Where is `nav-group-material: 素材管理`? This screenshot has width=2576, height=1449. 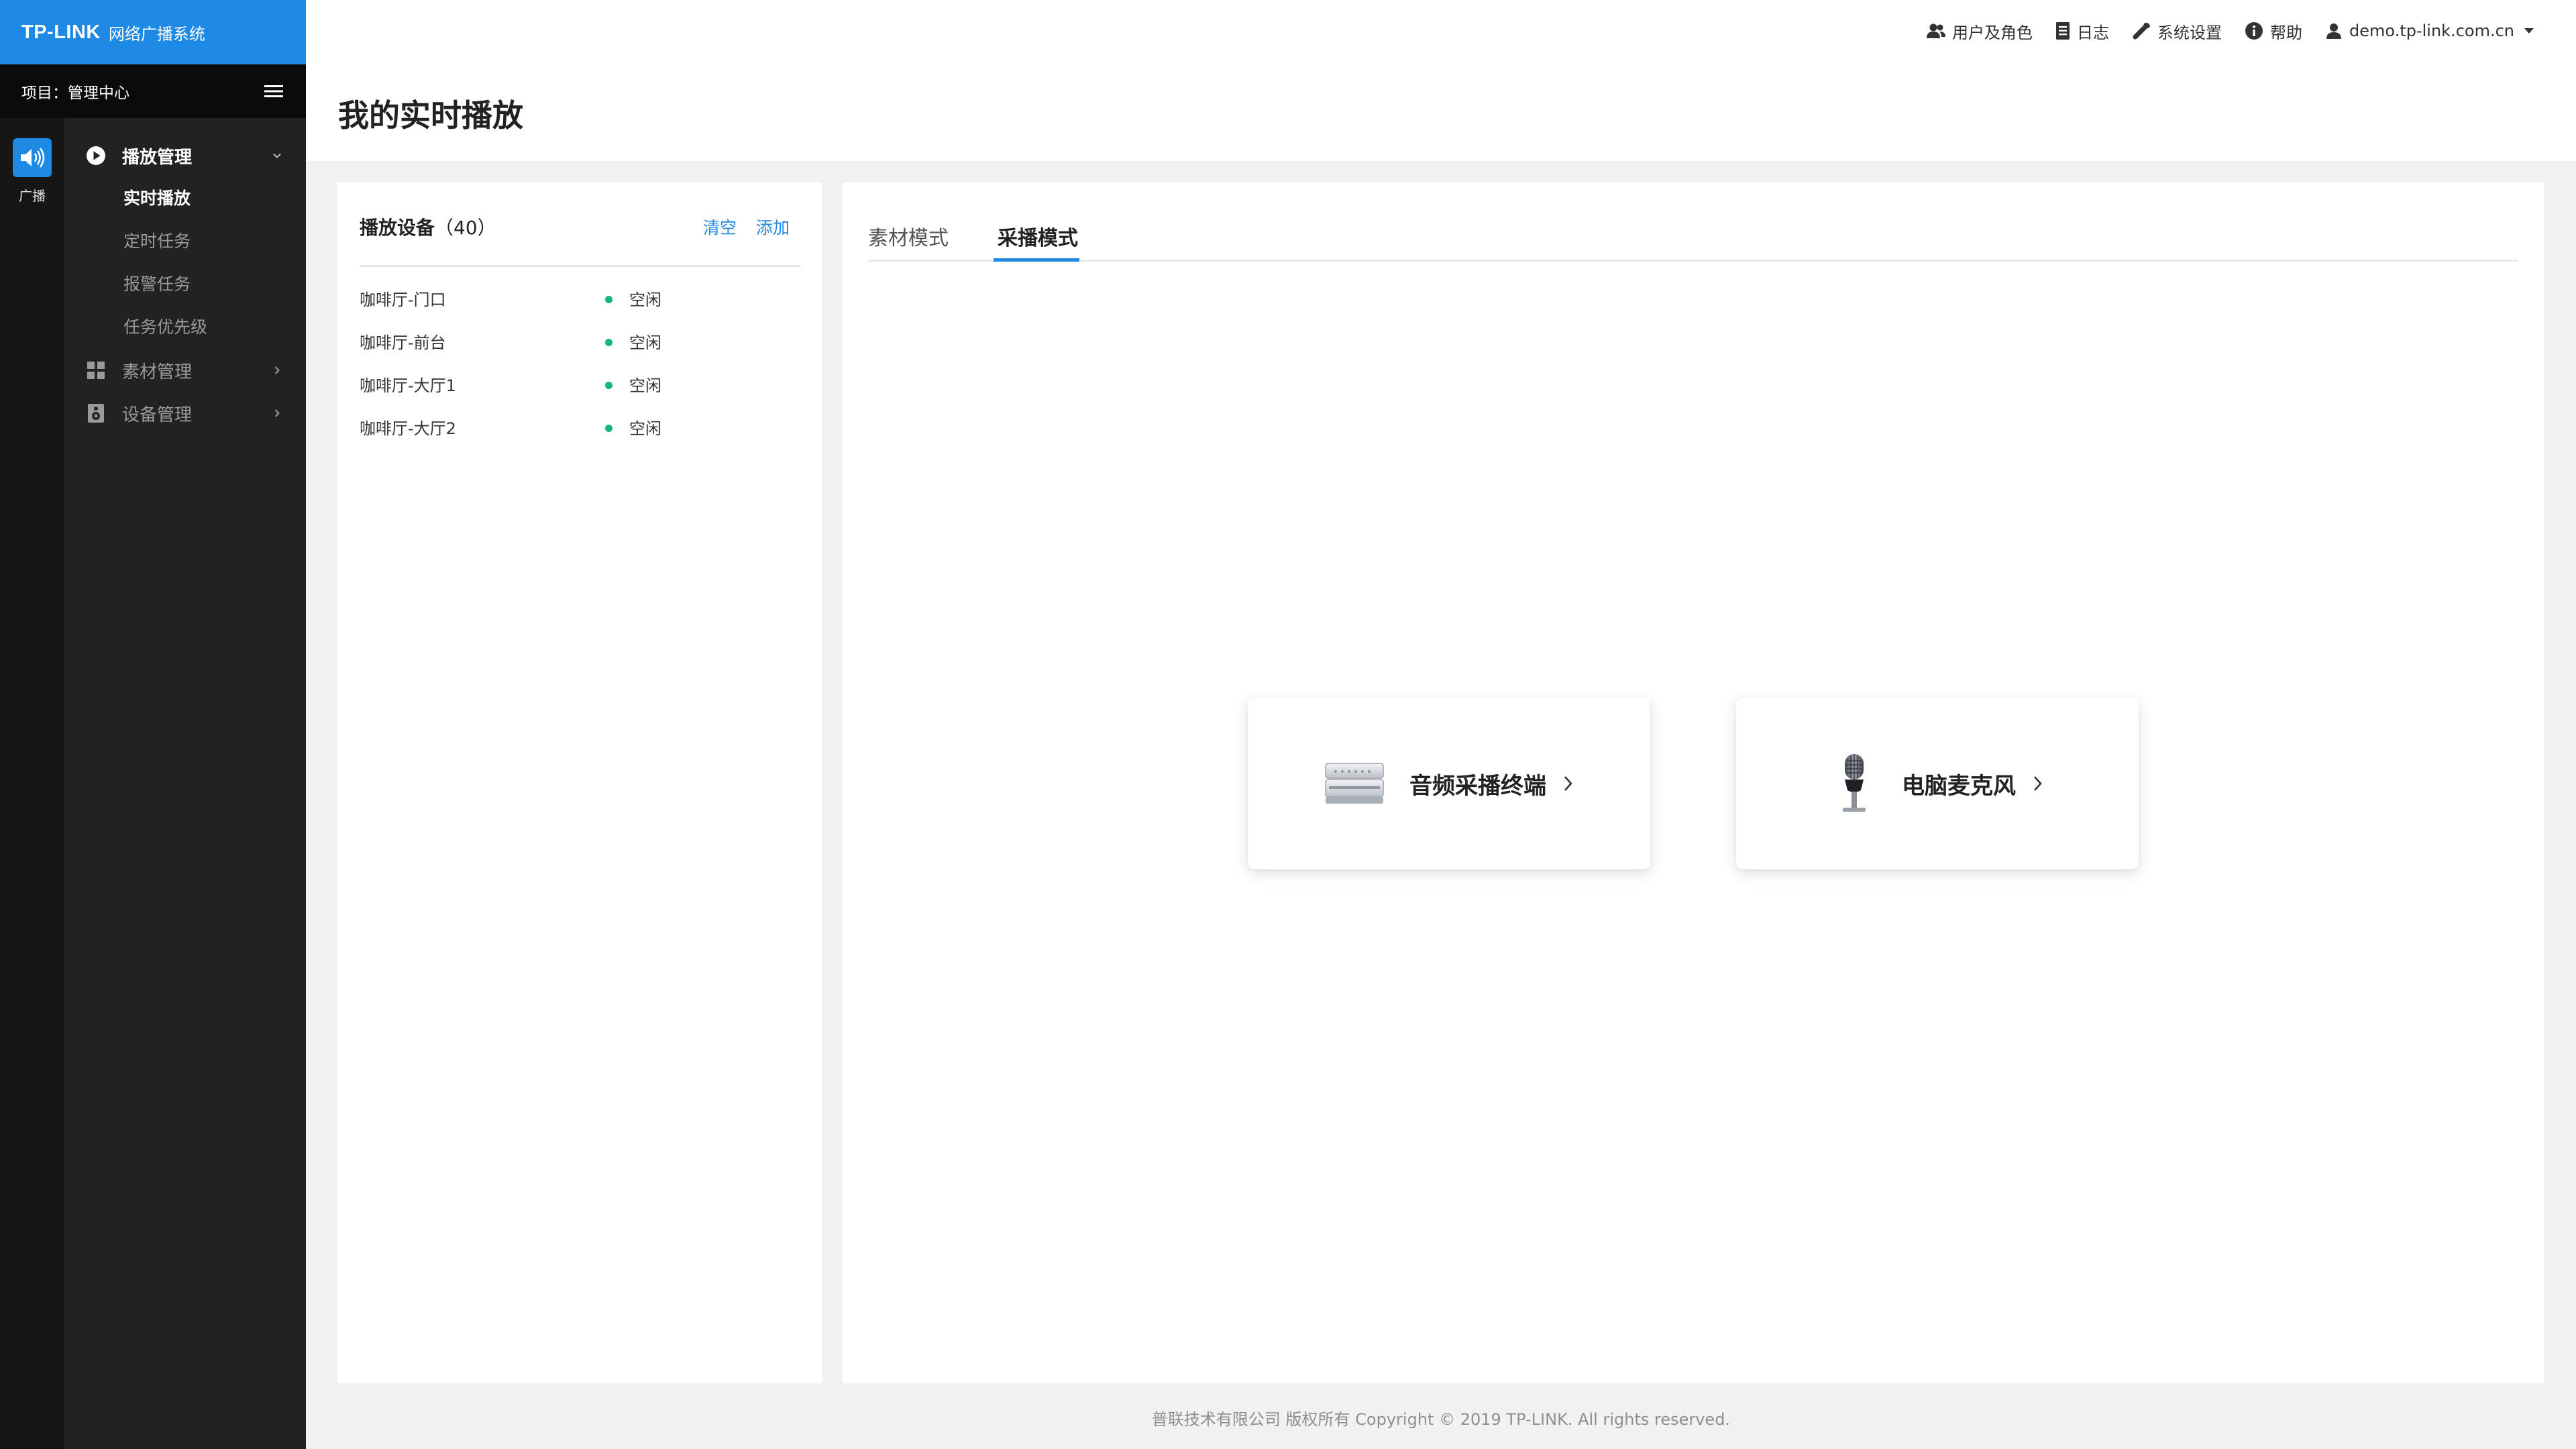
nav-group-material: 素材管理 is located at coordinates (185, 370).